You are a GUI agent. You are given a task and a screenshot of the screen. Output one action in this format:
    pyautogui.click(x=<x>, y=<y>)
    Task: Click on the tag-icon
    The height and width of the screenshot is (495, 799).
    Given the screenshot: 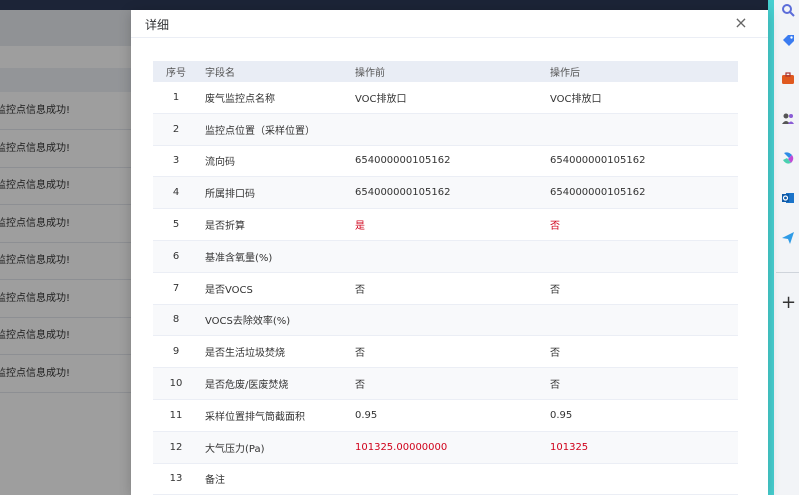 What is the action you would take?
    pyautogui.click(x=788, y=40)
    